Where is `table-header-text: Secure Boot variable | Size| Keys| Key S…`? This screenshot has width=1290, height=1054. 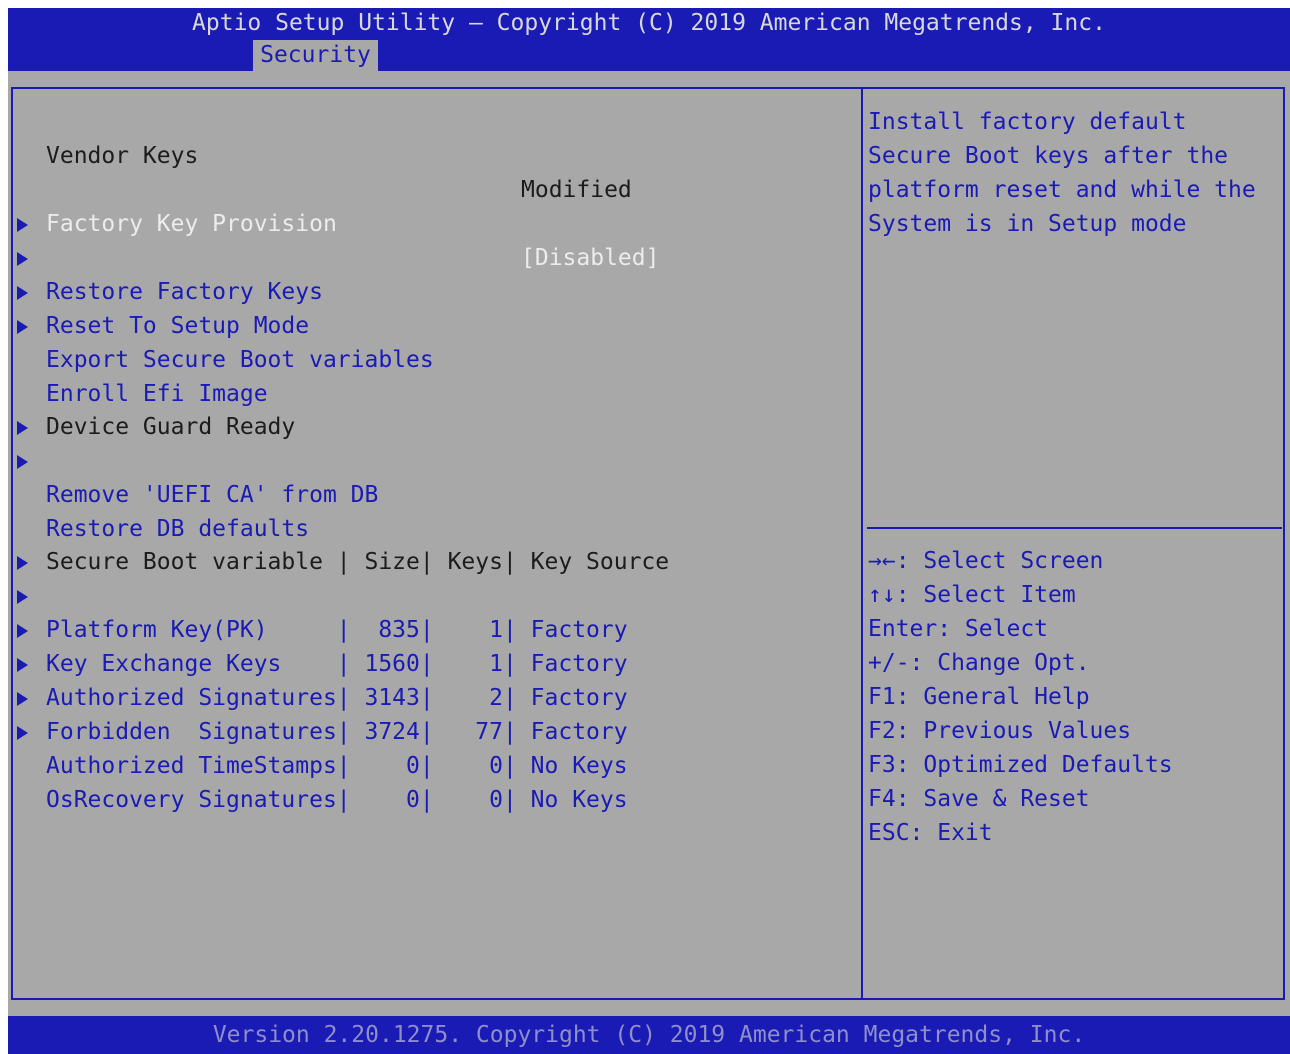
table-header-text: Secure Boot variable | Size| Keys| Key S… is located at coordinates (358, 562).